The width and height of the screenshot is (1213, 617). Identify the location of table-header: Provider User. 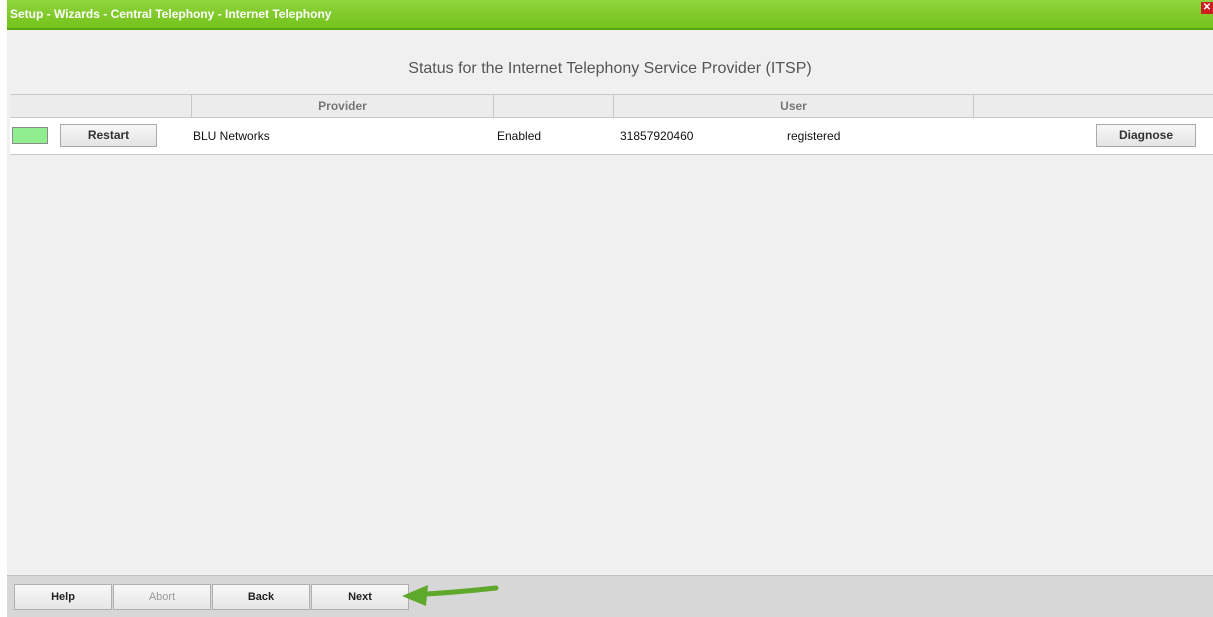
(611, 106).